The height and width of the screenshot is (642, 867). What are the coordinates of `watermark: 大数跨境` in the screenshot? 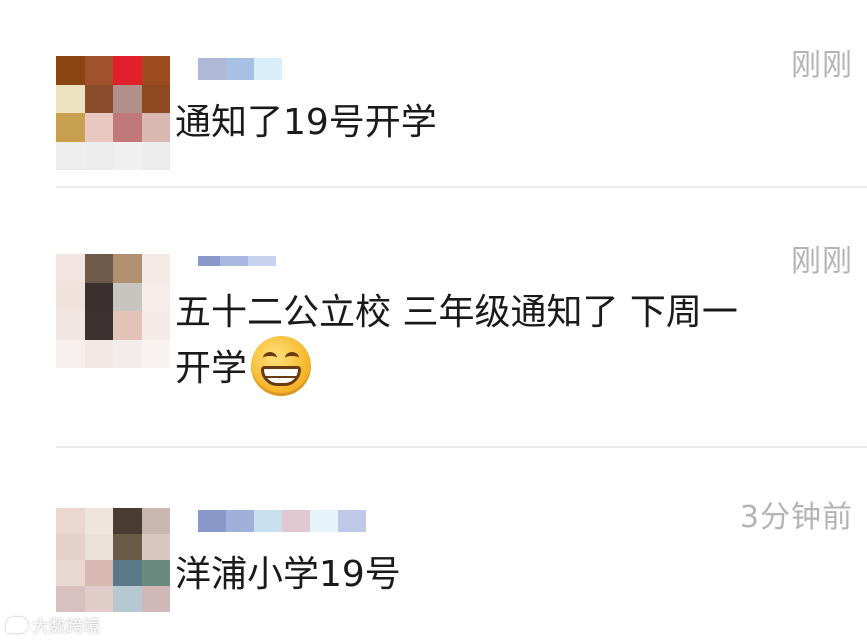 It's located at (53, 624).